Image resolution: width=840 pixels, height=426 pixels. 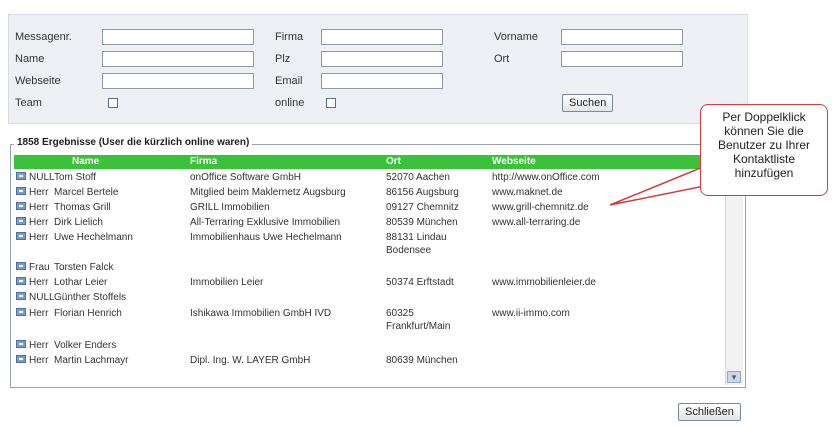 I want to click on callout-pointer, so click(x=677, y=182).